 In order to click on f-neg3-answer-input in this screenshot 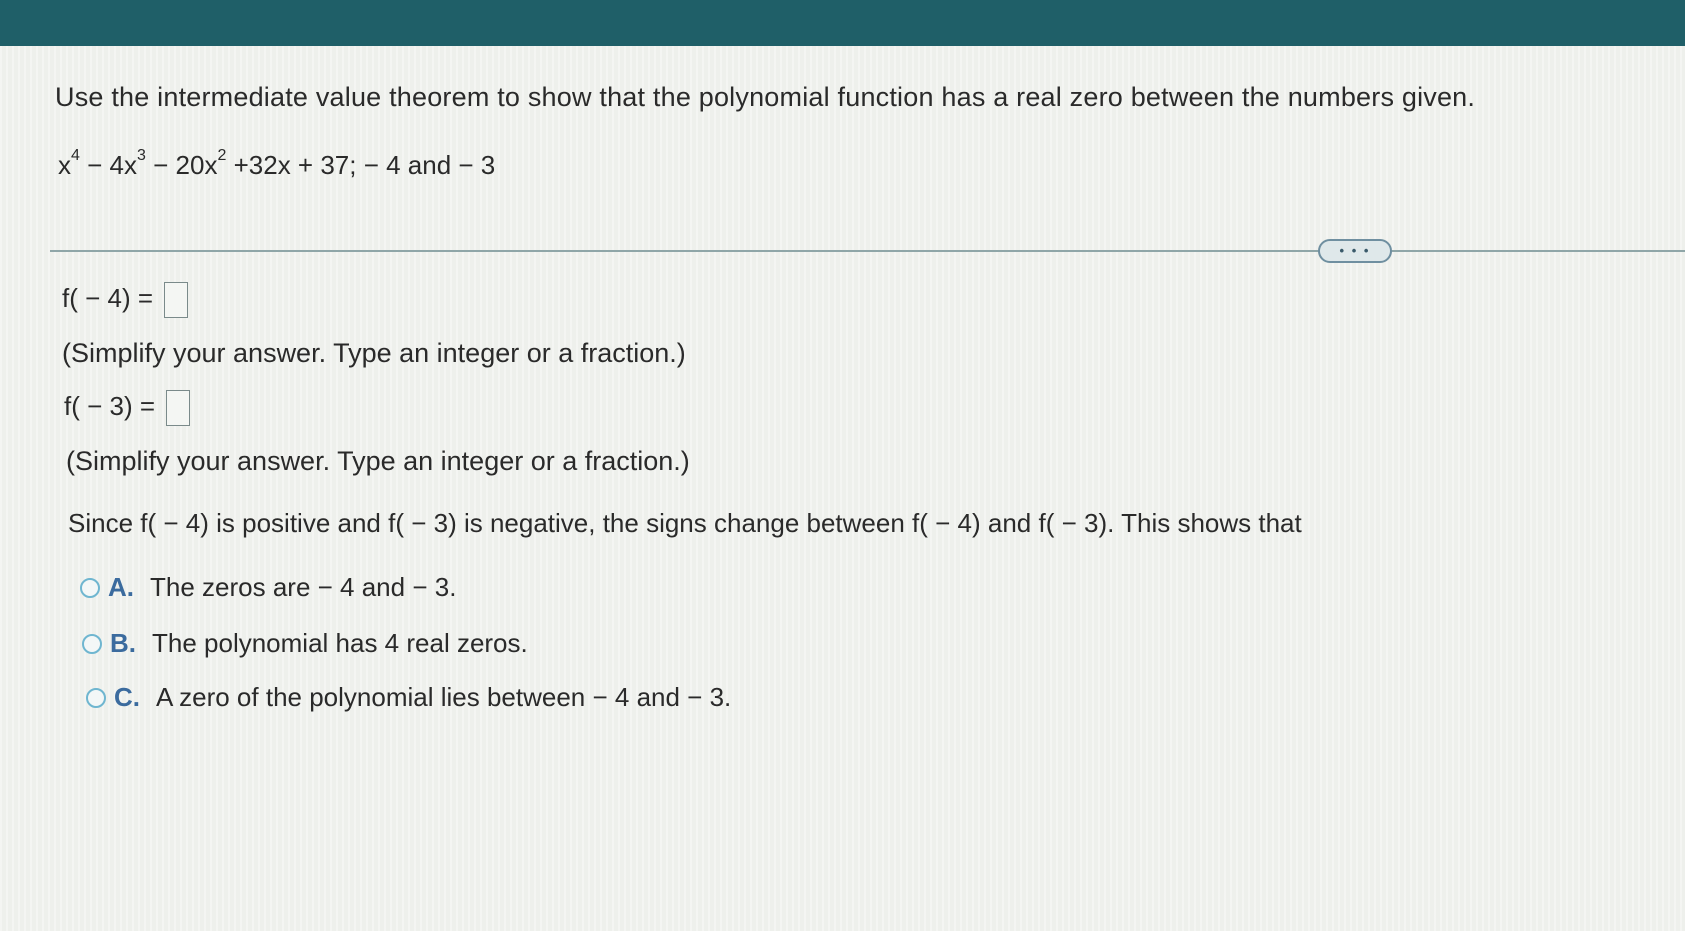, I will do `click(178, 408)`.